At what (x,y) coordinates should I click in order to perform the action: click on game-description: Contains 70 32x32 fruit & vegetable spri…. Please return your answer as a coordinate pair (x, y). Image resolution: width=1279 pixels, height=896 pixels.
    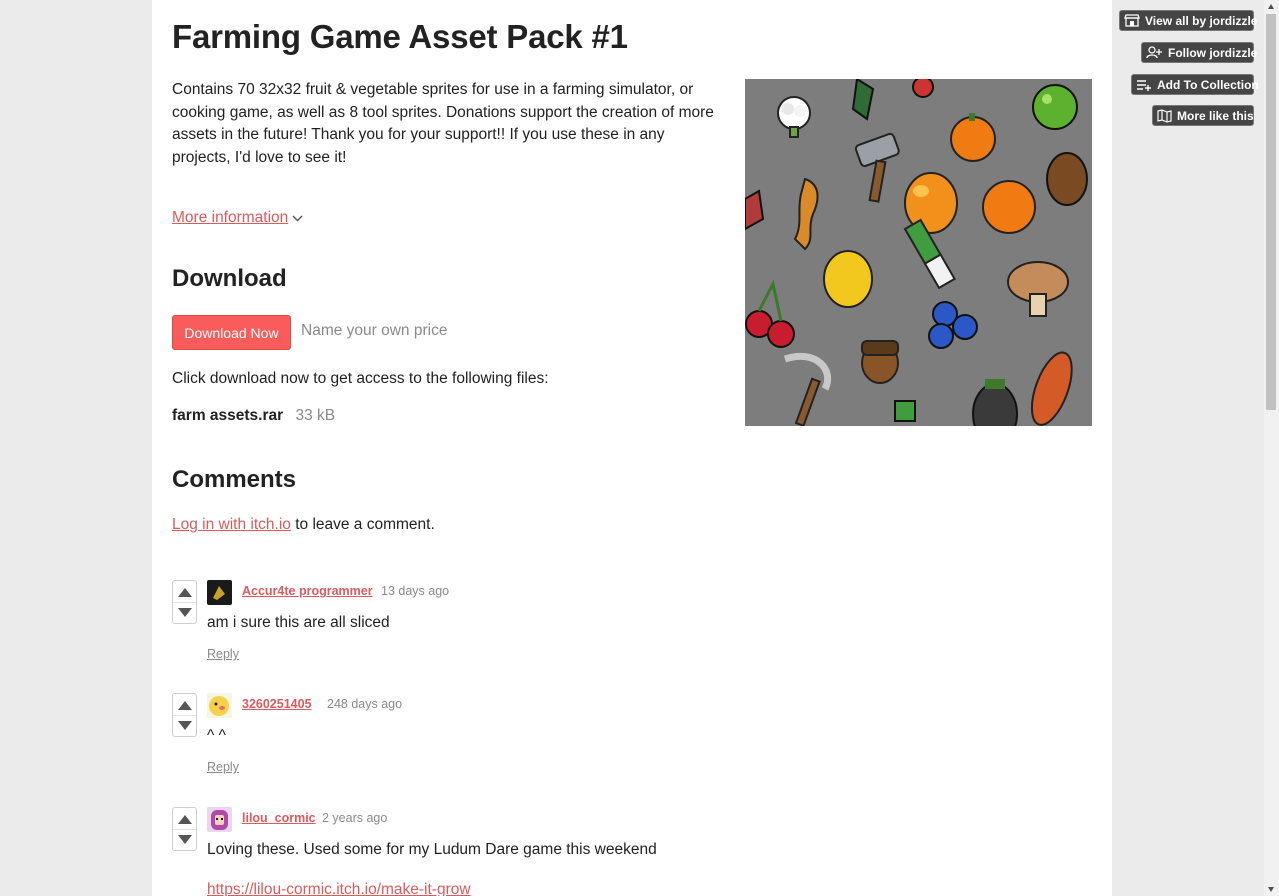
    Looking at the image, I should click on (443, 123).